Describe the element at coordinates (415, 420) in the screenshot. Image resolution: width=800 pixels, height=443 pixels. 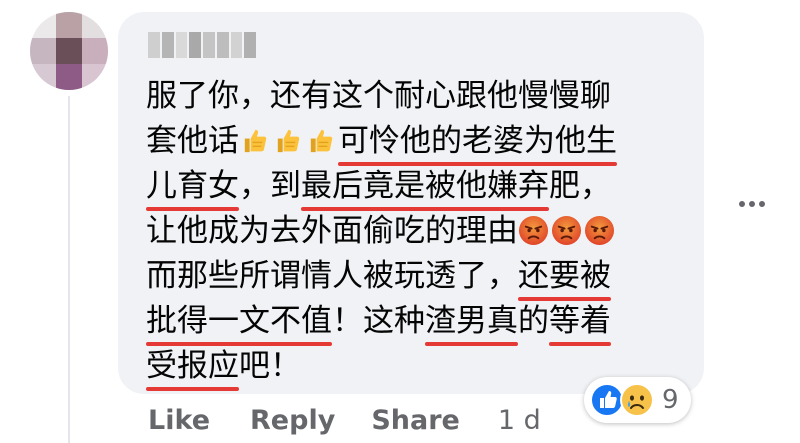
I see `share-button: Share` at that location.